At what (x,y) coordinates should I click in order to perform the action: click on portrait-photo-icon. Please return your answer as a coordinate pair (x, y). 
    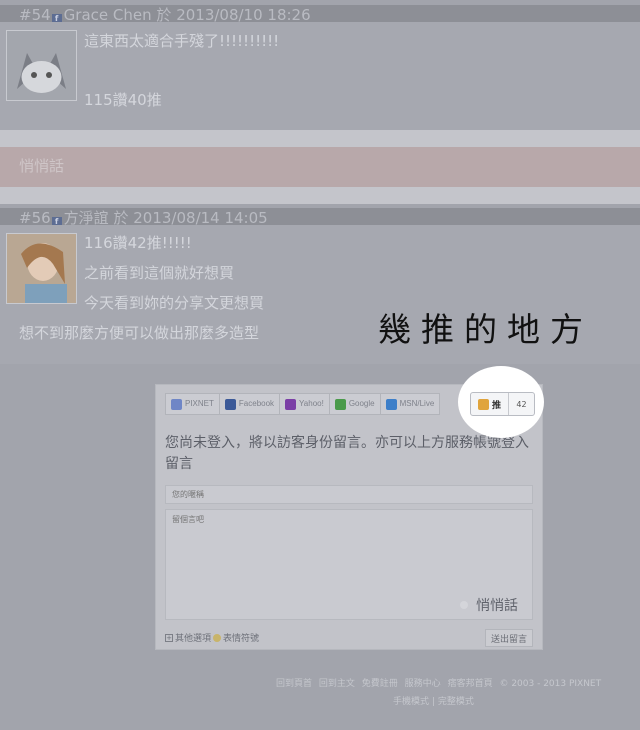
    Looking at the image, I should click on (41, 268).